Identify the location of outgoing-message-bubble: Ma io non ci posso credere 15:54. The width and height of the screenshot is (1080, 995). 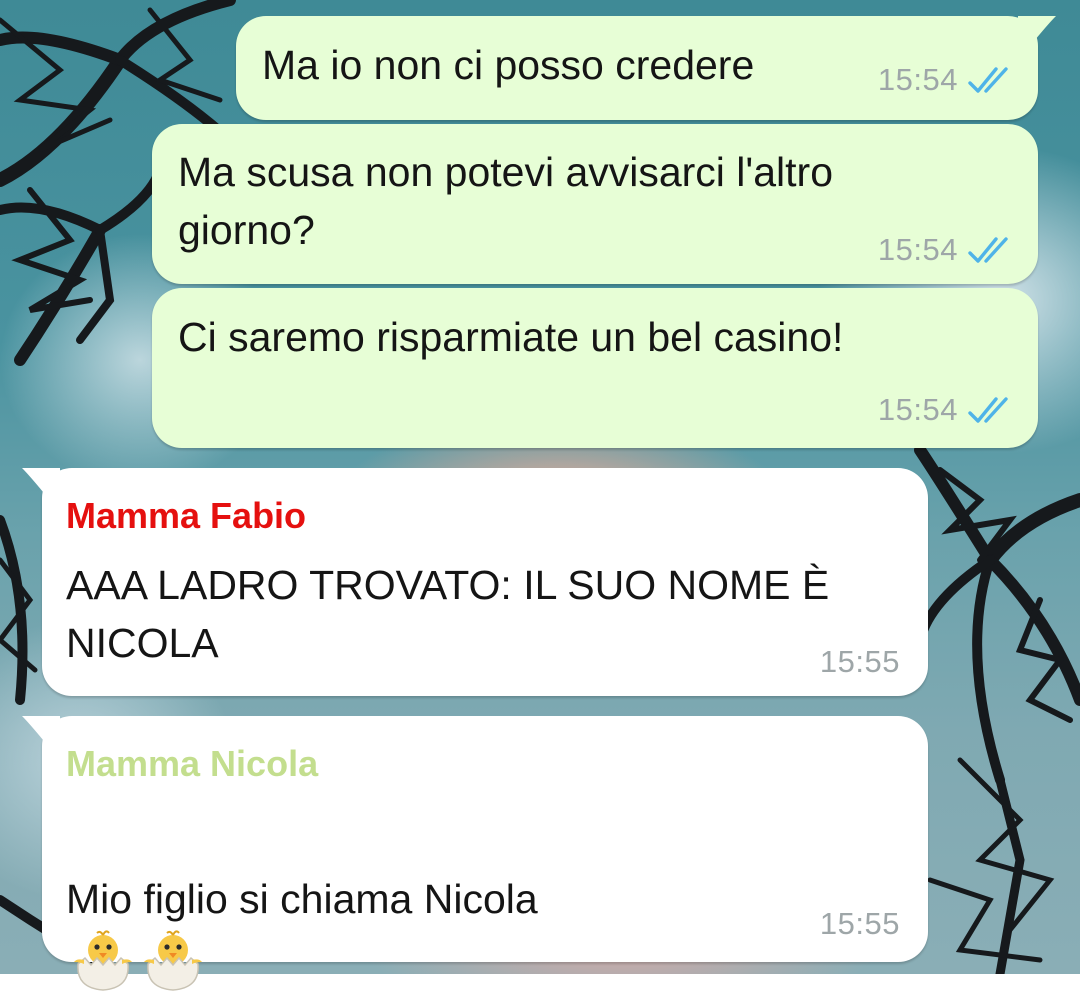
(646, 68).